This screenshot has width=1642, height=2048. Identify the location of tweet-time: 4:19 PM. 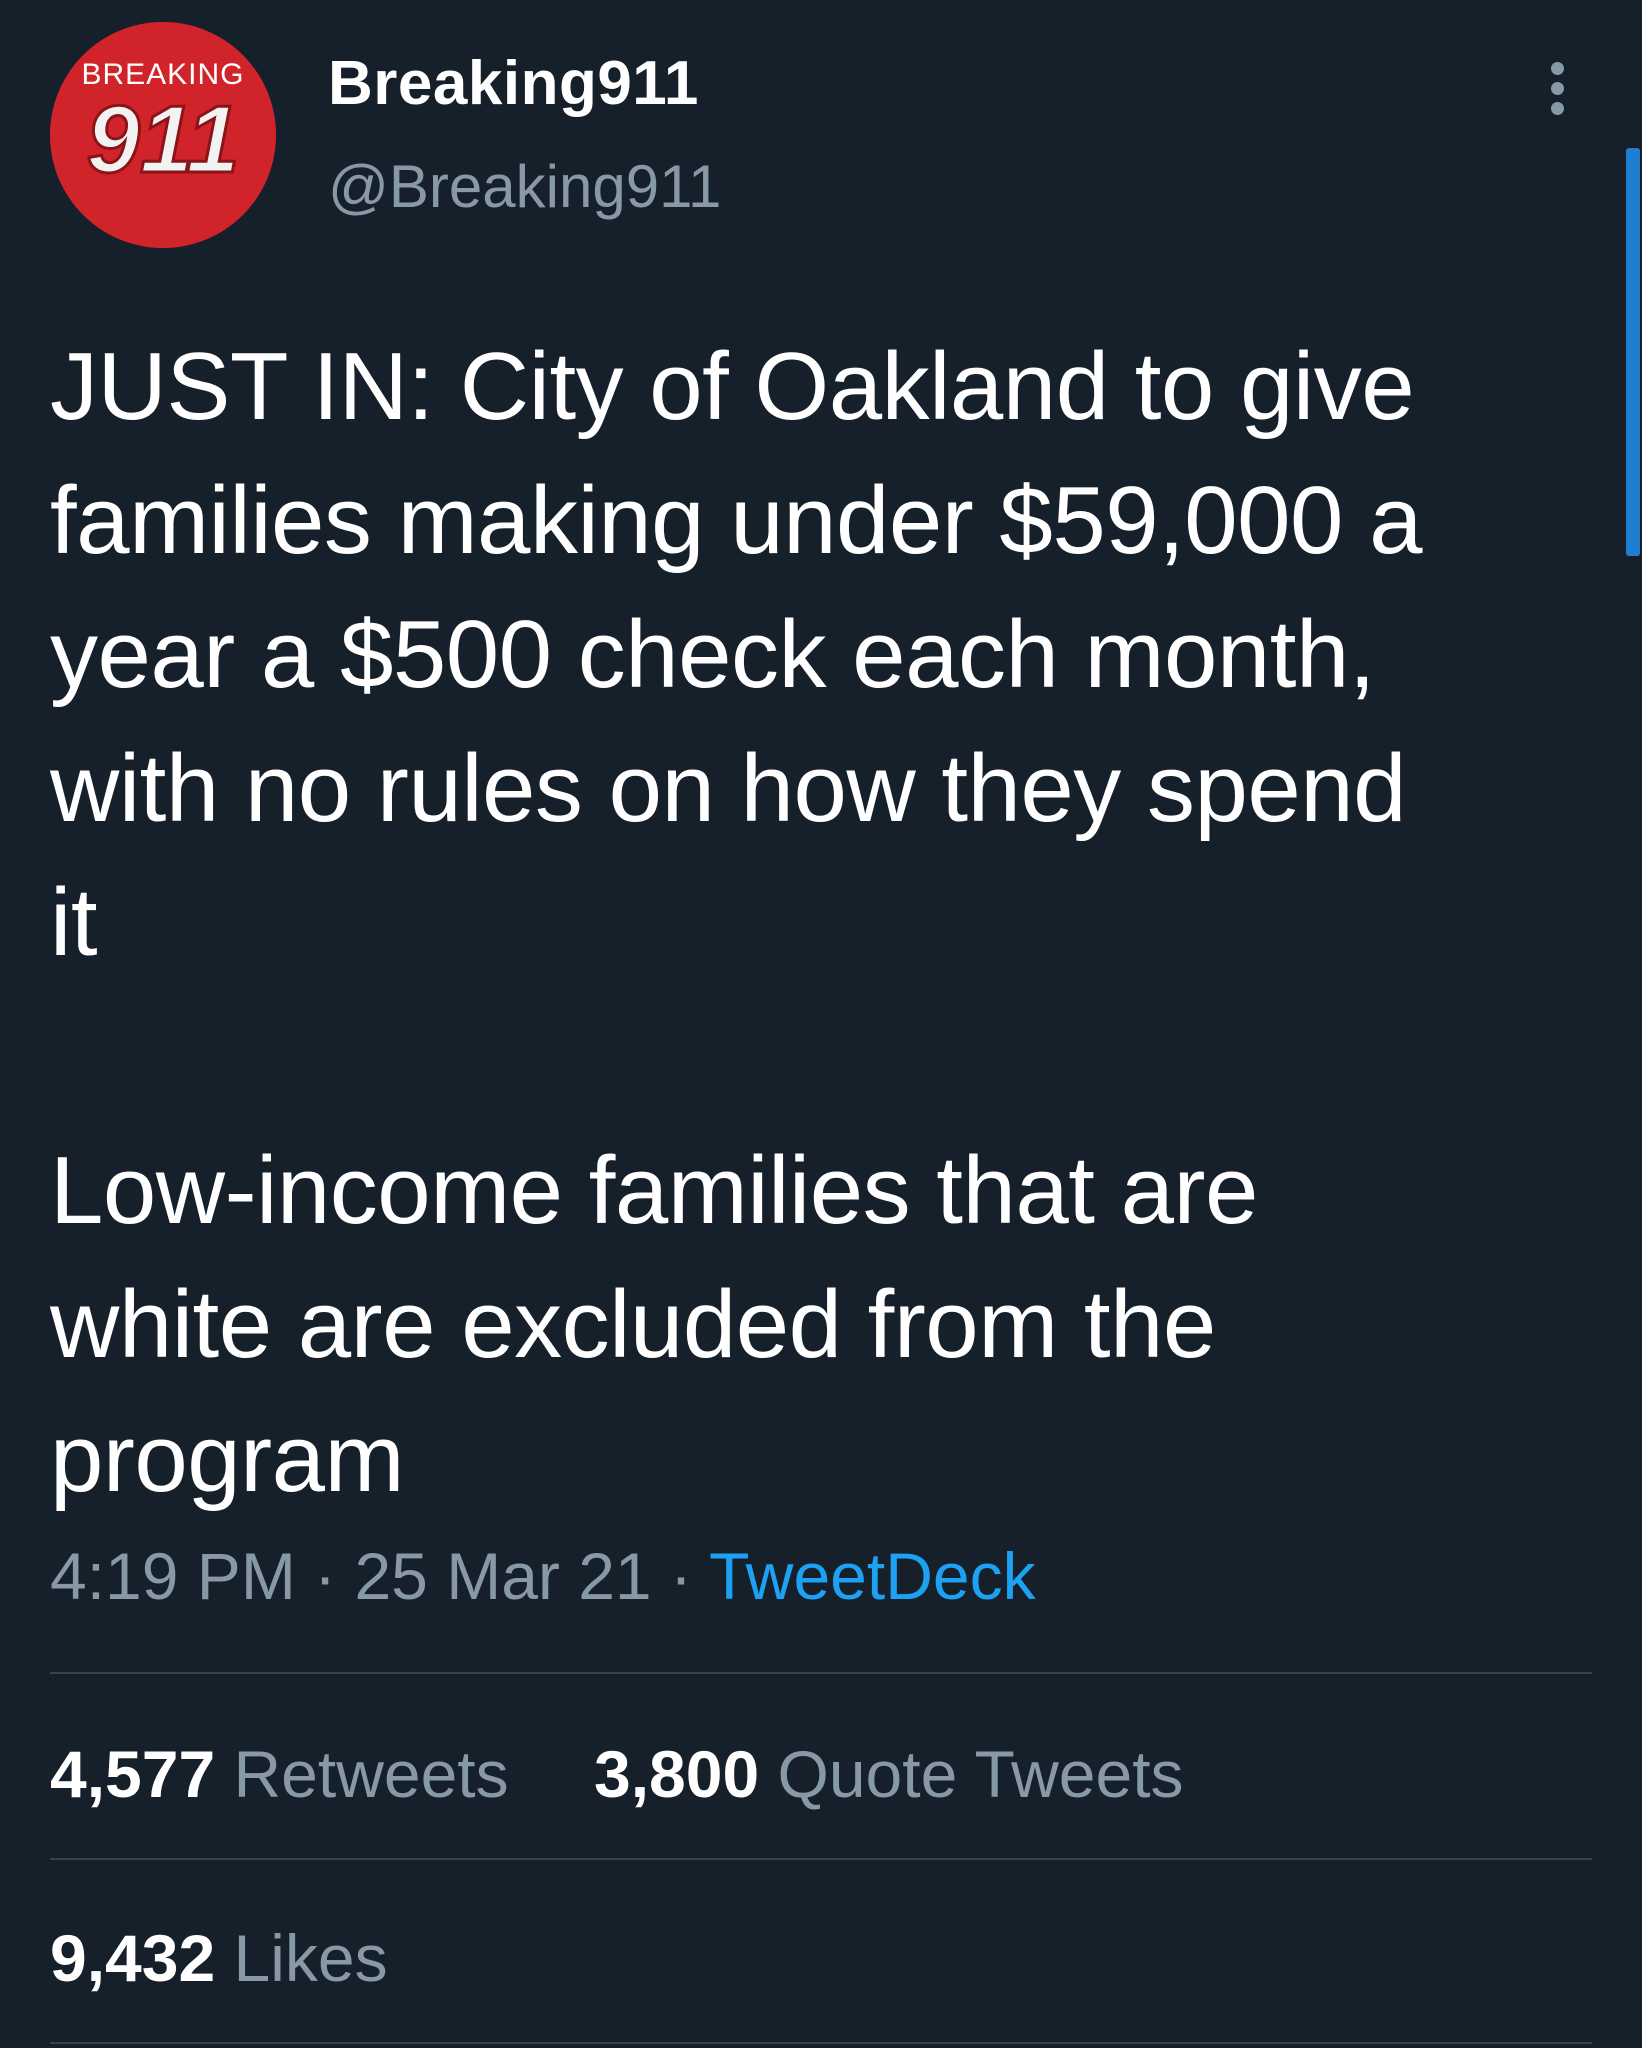
(173, 1576).